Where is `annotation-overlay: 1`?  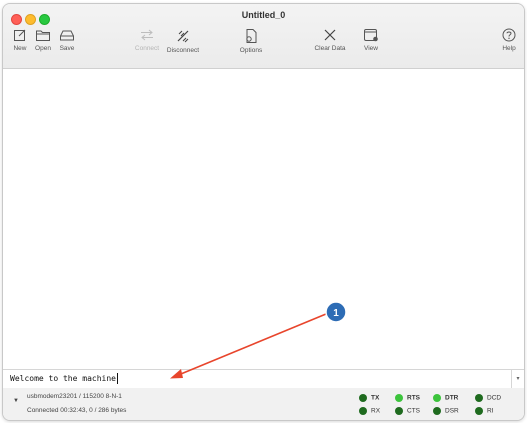
annotation-overlay: 1 is located at coordinates (258, 340).